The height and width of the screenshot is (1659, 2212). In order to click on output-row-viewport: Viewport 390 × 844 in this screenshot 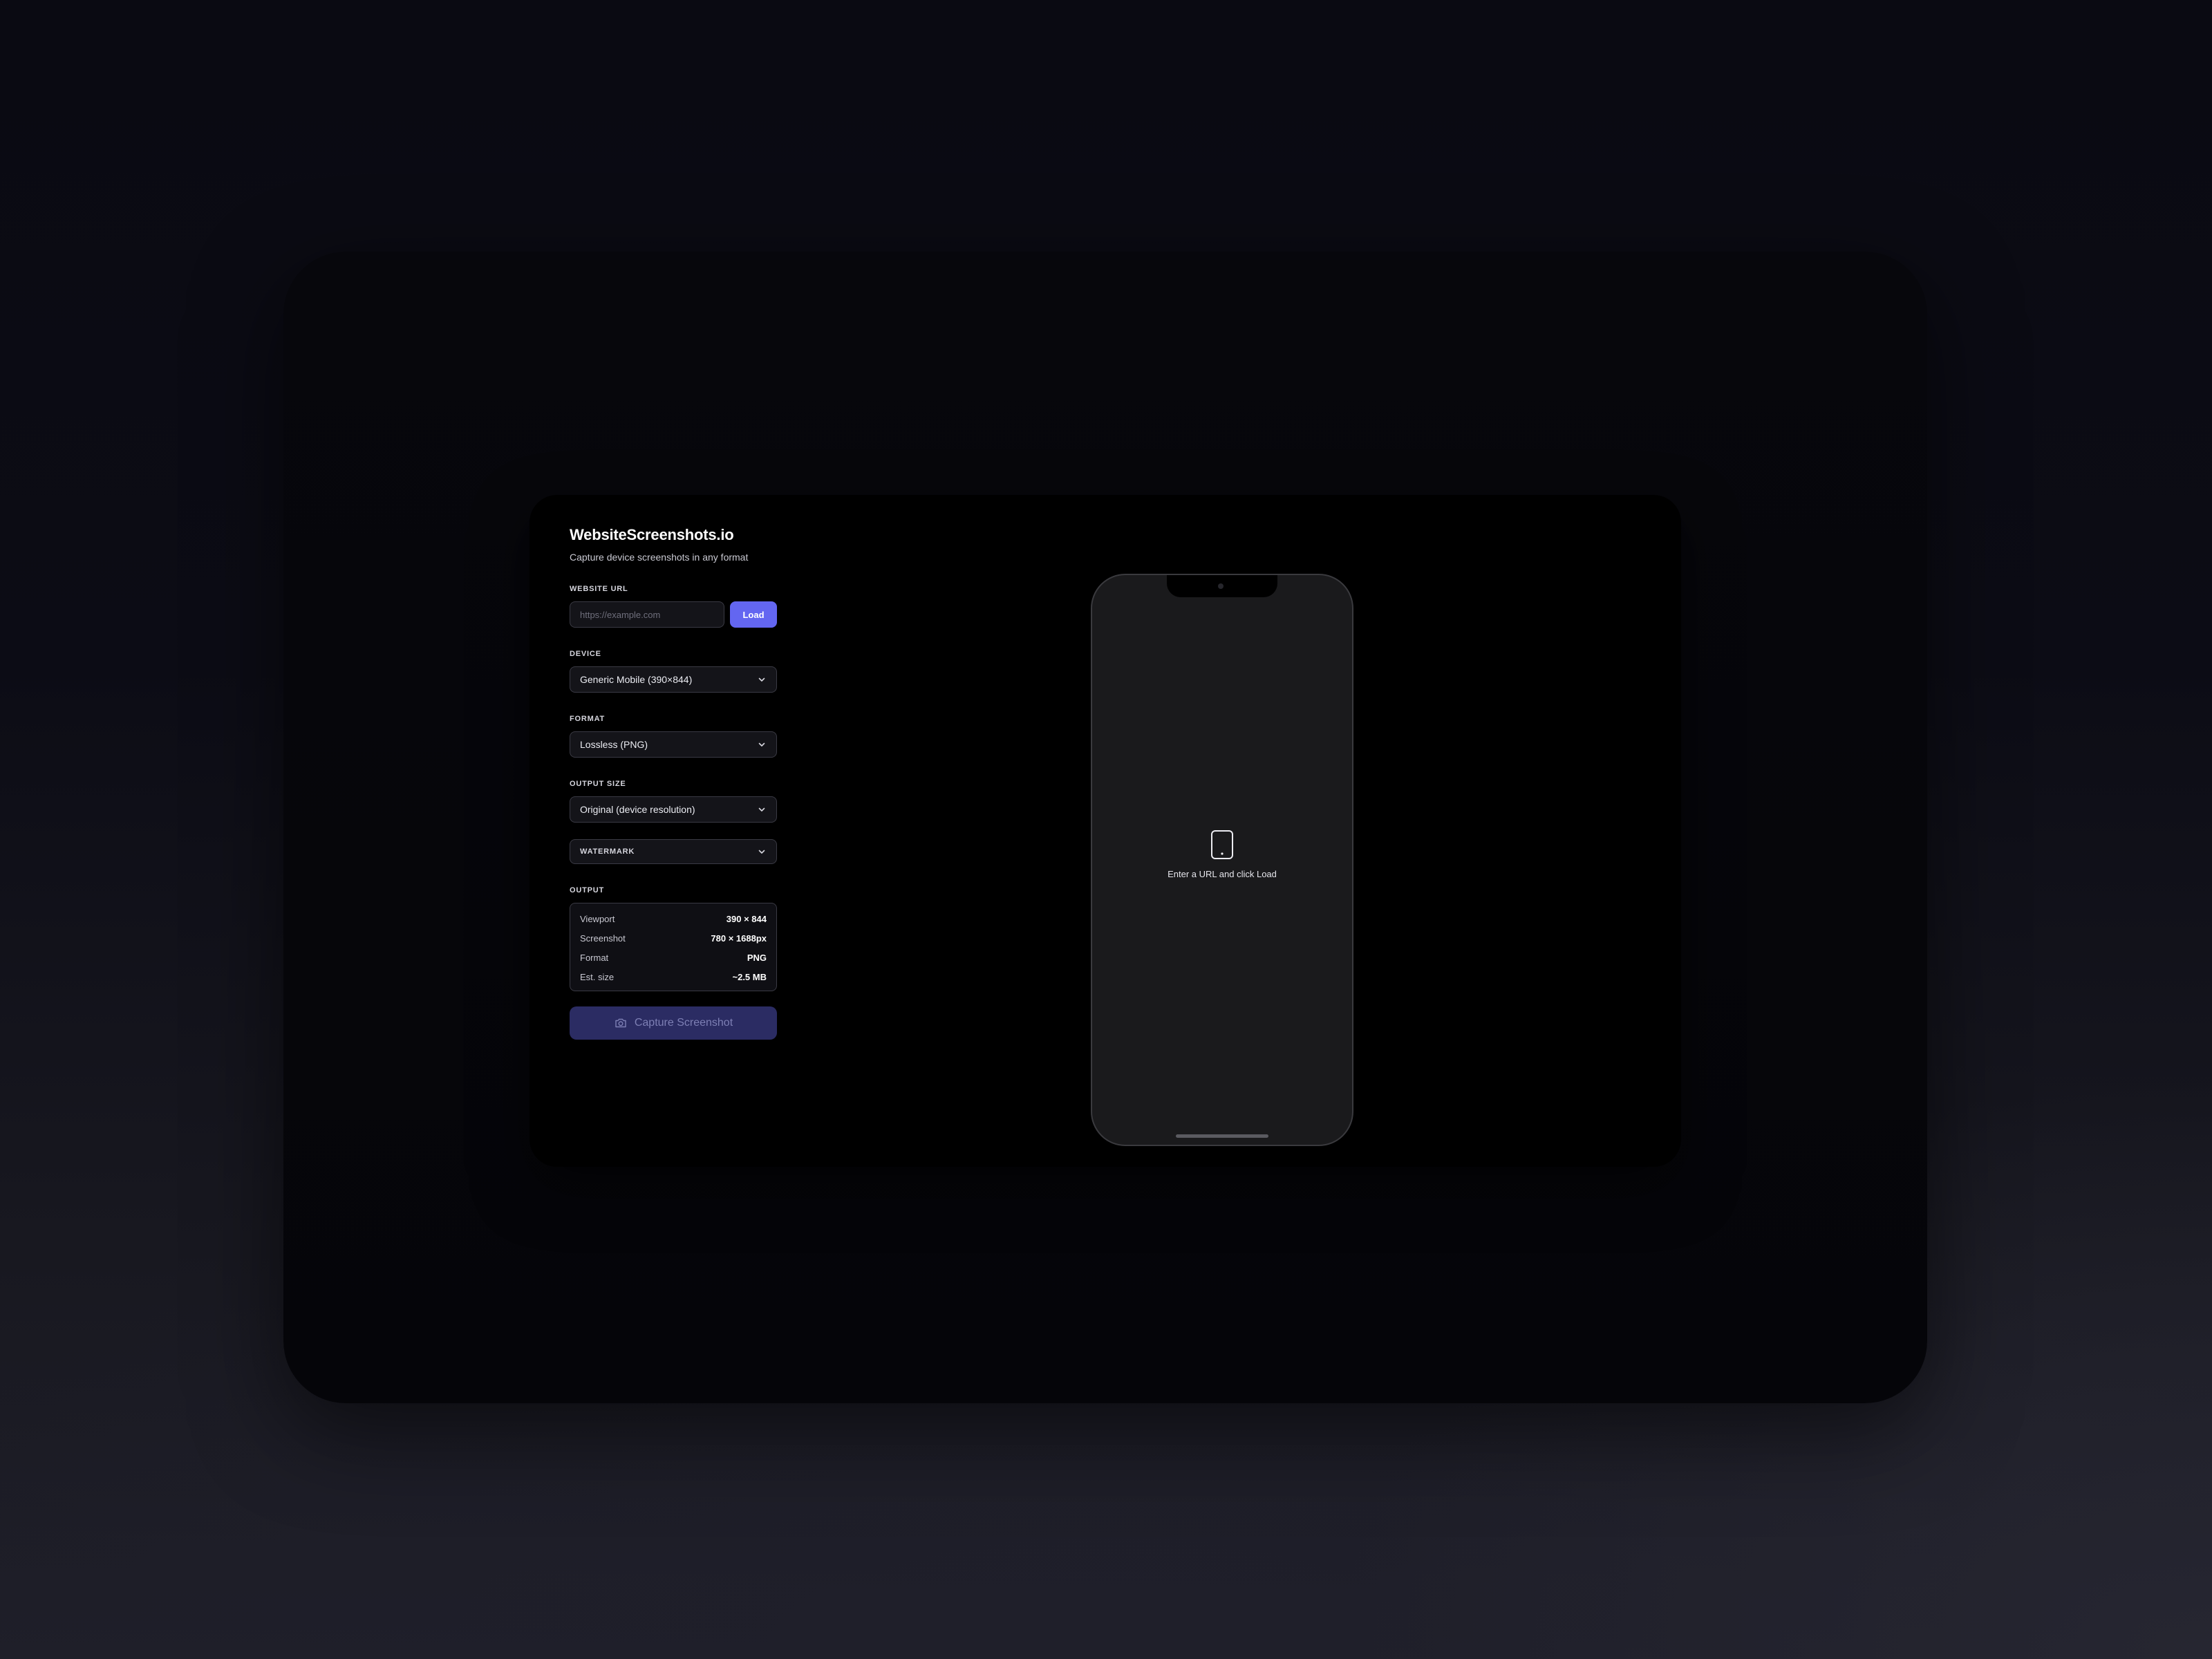, I will do `click(673, 918)`.